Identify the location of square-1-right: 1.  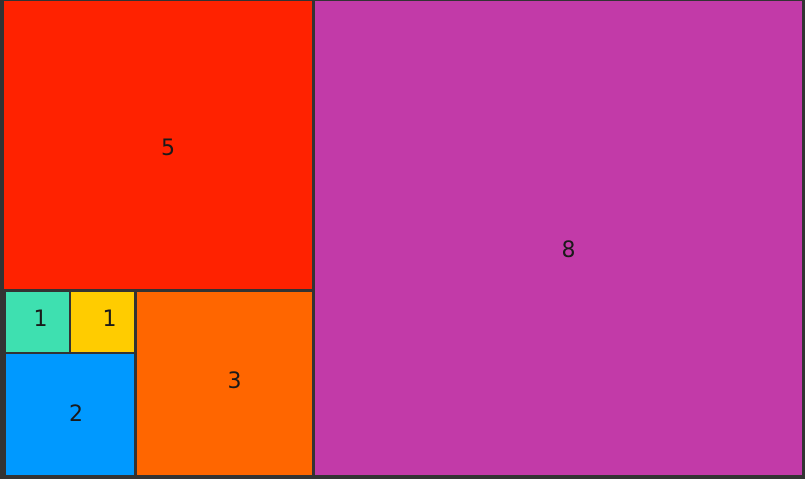
(102, 322).